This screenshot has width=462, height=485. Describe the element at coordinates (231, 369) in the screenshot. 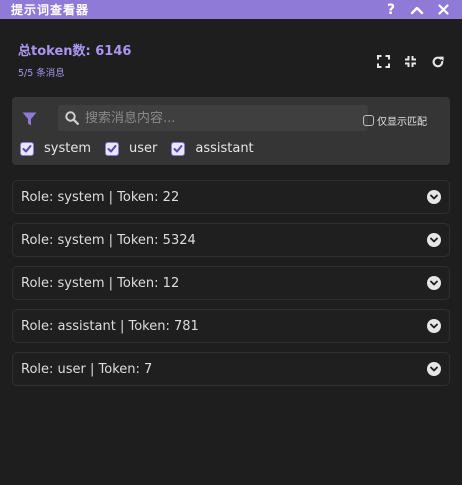

I see `message-item: Role: user | Token: 7` at that location.